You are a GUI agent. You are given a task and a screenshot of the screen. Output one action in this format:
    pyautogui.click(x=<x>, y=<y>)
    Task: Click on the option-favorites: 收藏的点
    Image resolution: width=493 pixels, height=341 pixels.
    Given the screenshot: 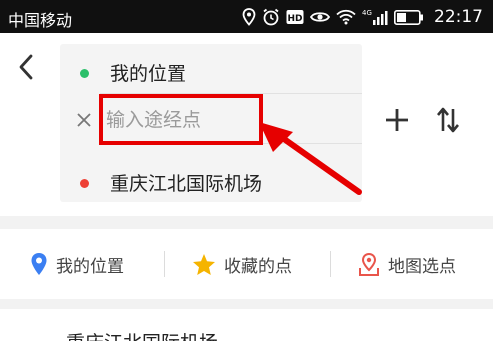 What is the action you would take?
    pyautogui.click(x=242, y=264)
    